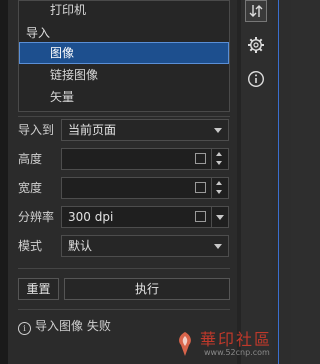 The height and width of the screenshot is (364, 320). Describe the element at coordinates (30, 188) in the screenshot. I see `width-label: 宽度` at that location.